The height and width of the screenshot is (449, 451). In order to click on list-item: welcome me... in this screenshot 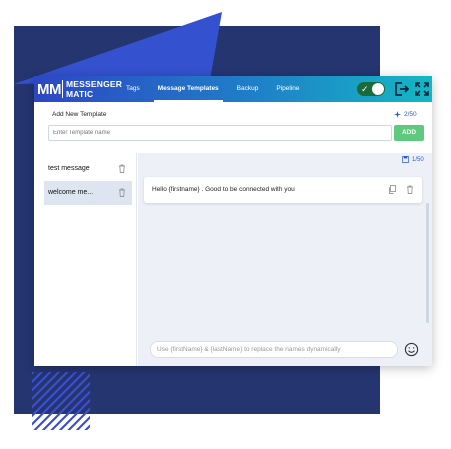, I will do `click(88, 193)`.